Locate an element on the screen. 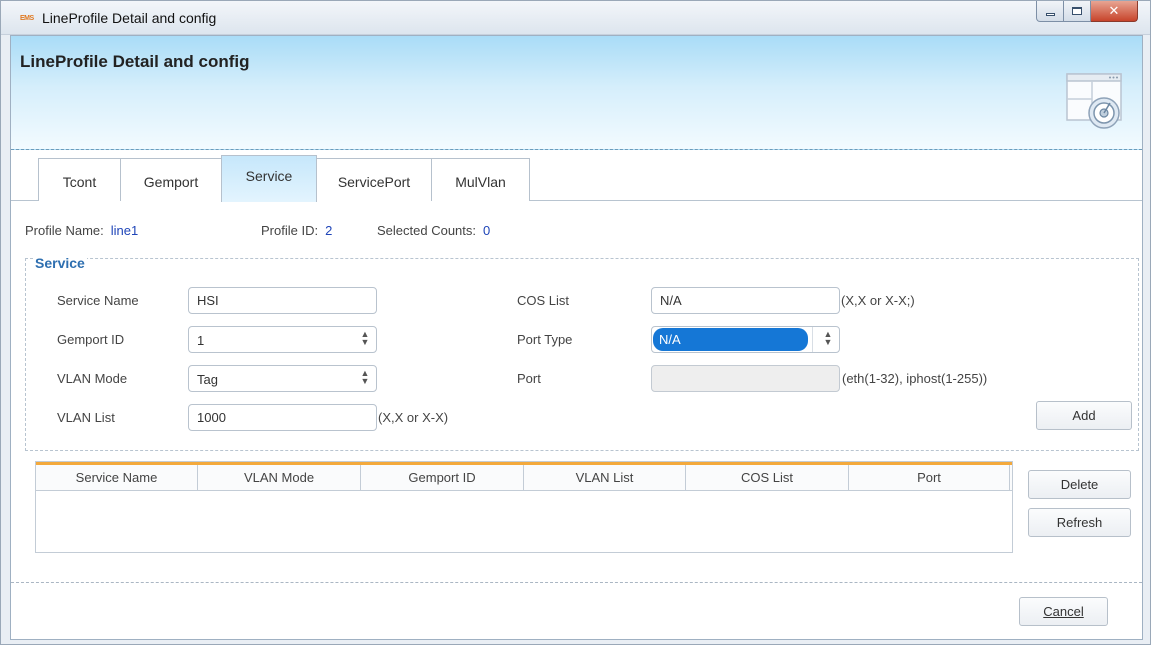 Image resolution: width=1151 pixels, height=645 pixels. selected-counts-label: Selected Counts: is located at coordinates (427, 230).